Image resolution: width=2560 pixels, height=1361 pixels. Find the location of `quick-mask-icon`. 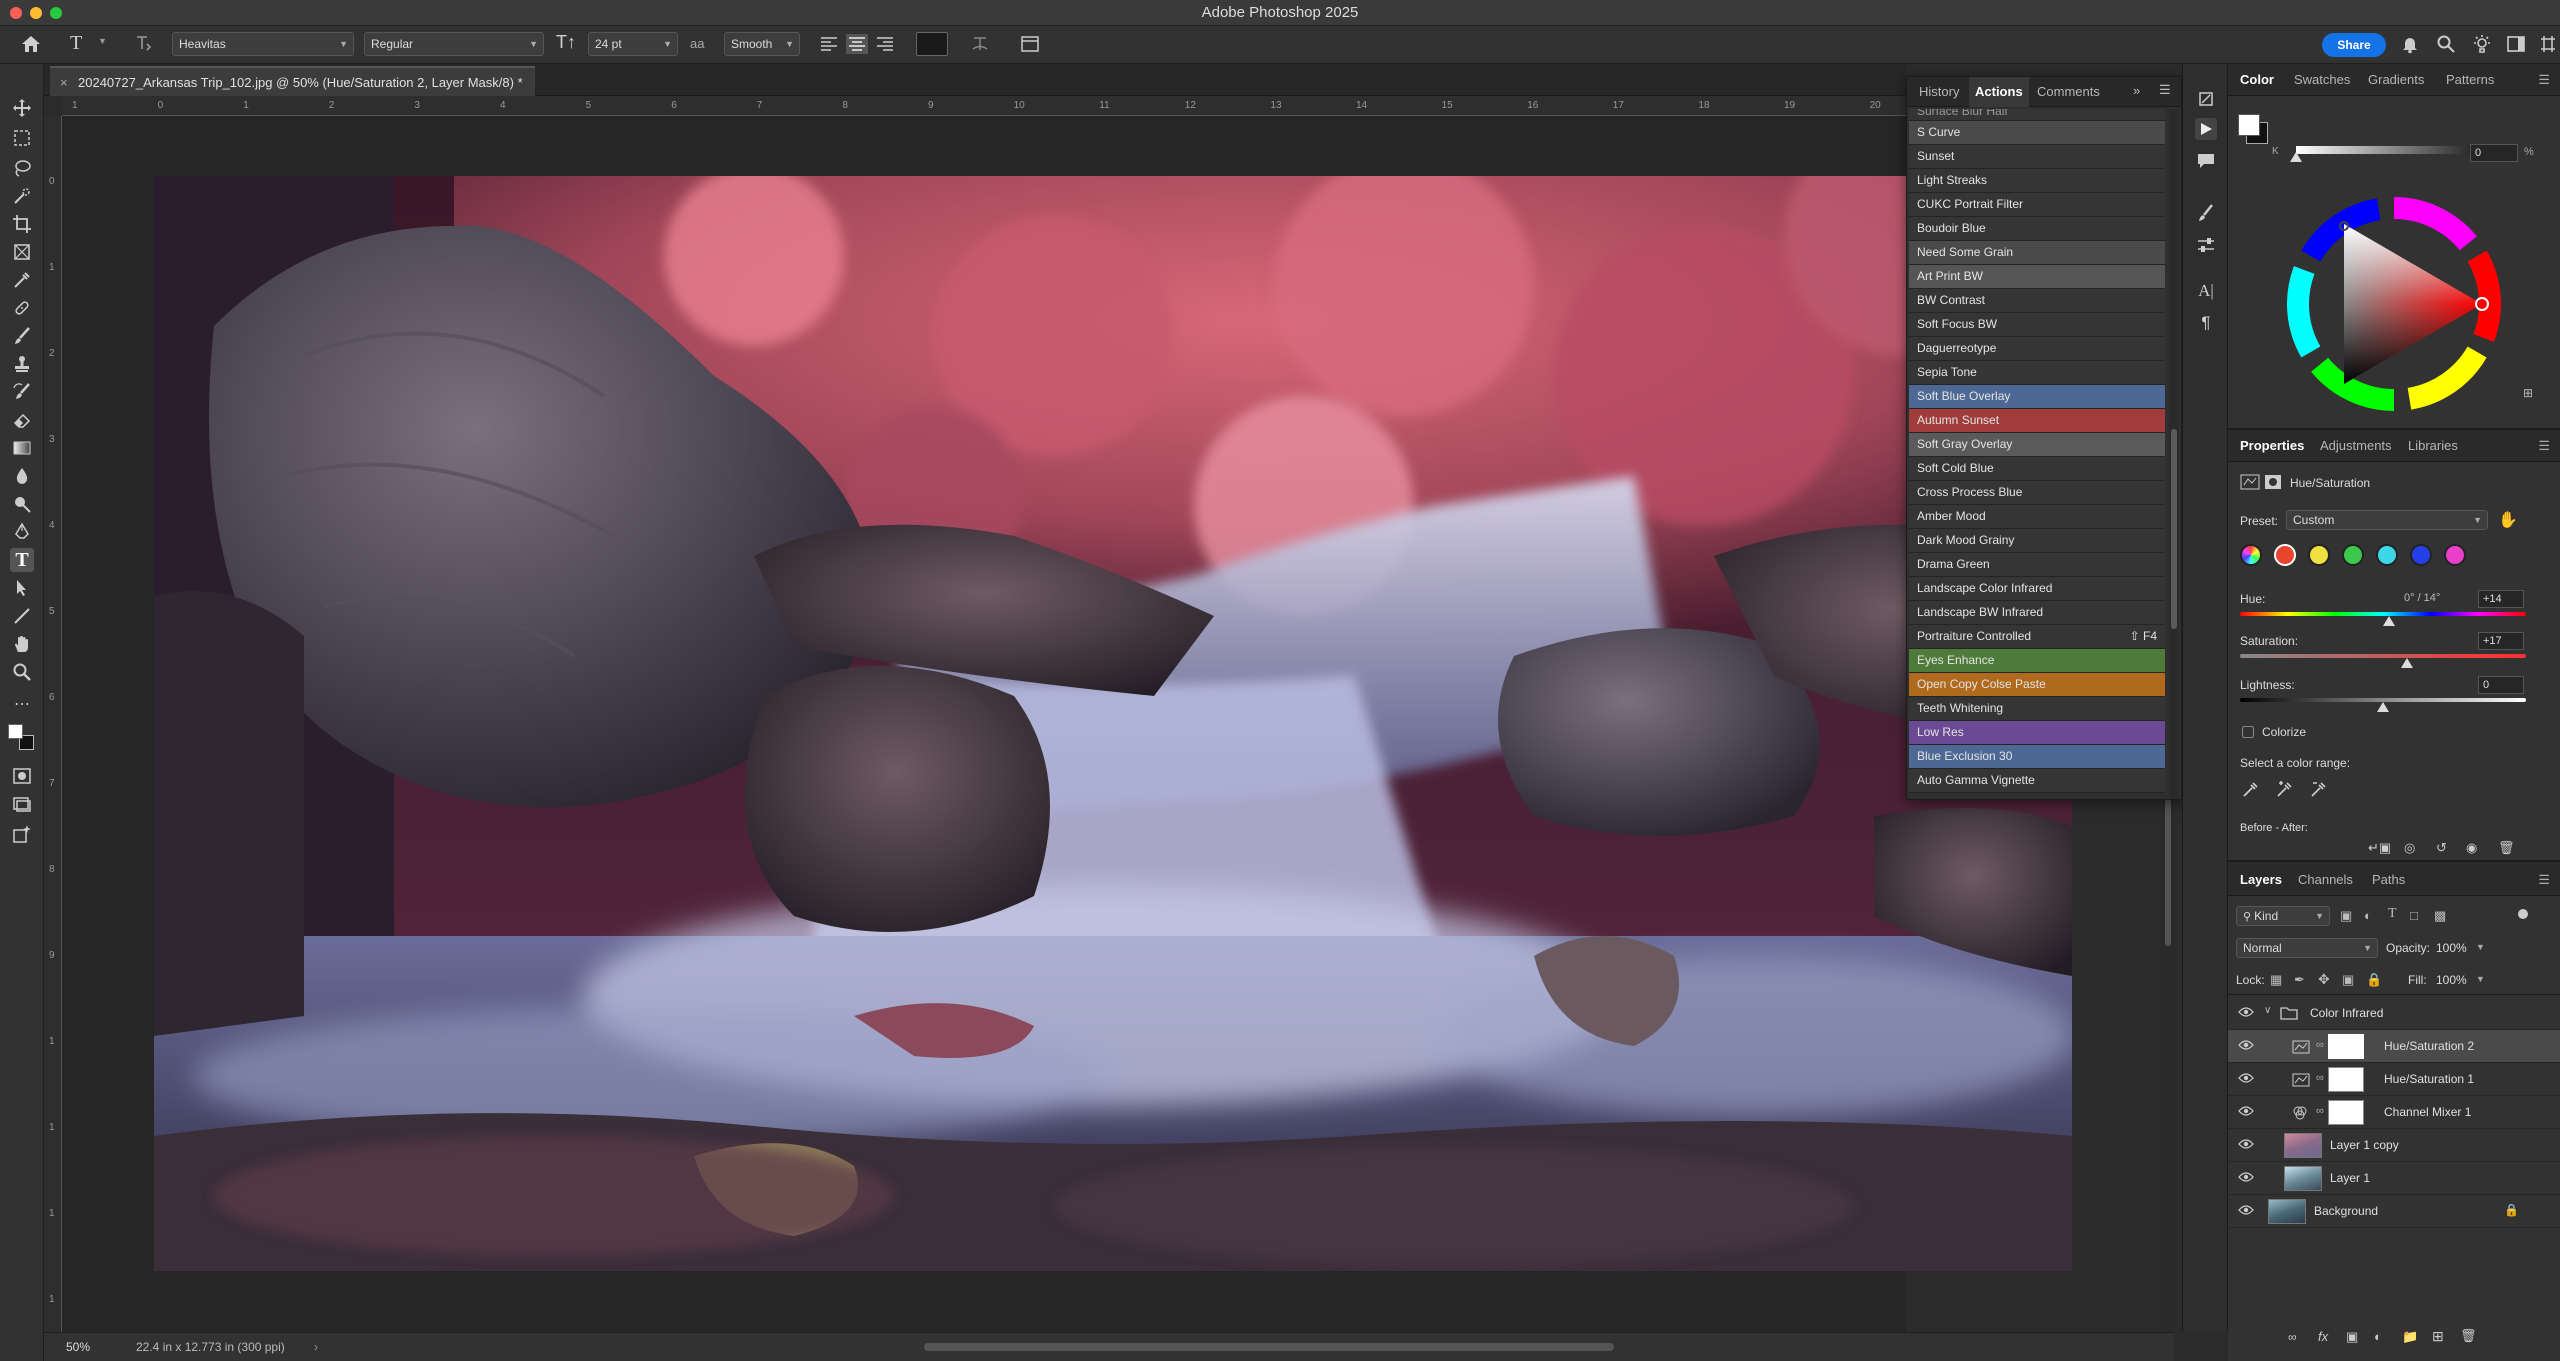

quick-mask-icon is located at coordinates (22, 776).